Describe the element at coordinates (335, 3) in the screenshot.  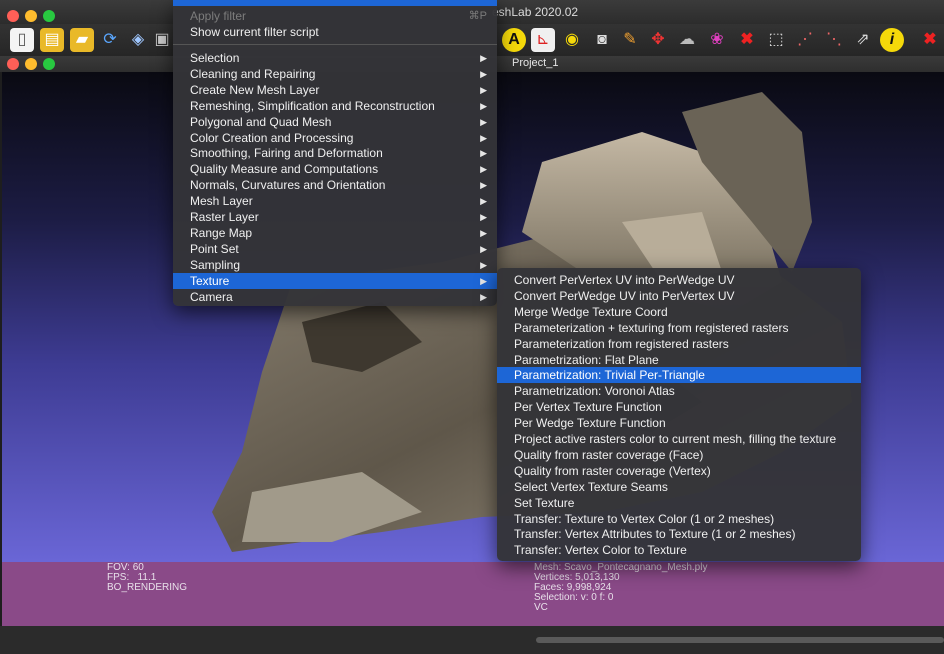
I see `filters-menu-title-highlight` at that location.